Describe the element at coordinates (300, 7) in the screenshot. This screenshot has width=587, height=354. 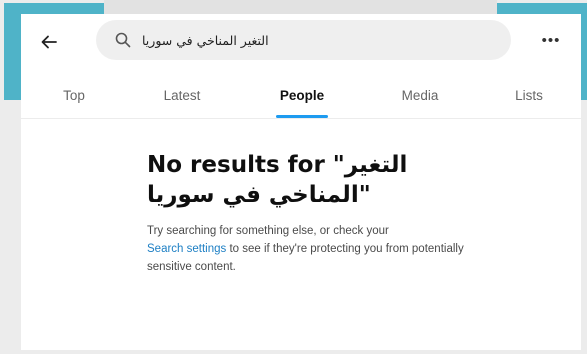
I see `top-gray-strip` at that location.